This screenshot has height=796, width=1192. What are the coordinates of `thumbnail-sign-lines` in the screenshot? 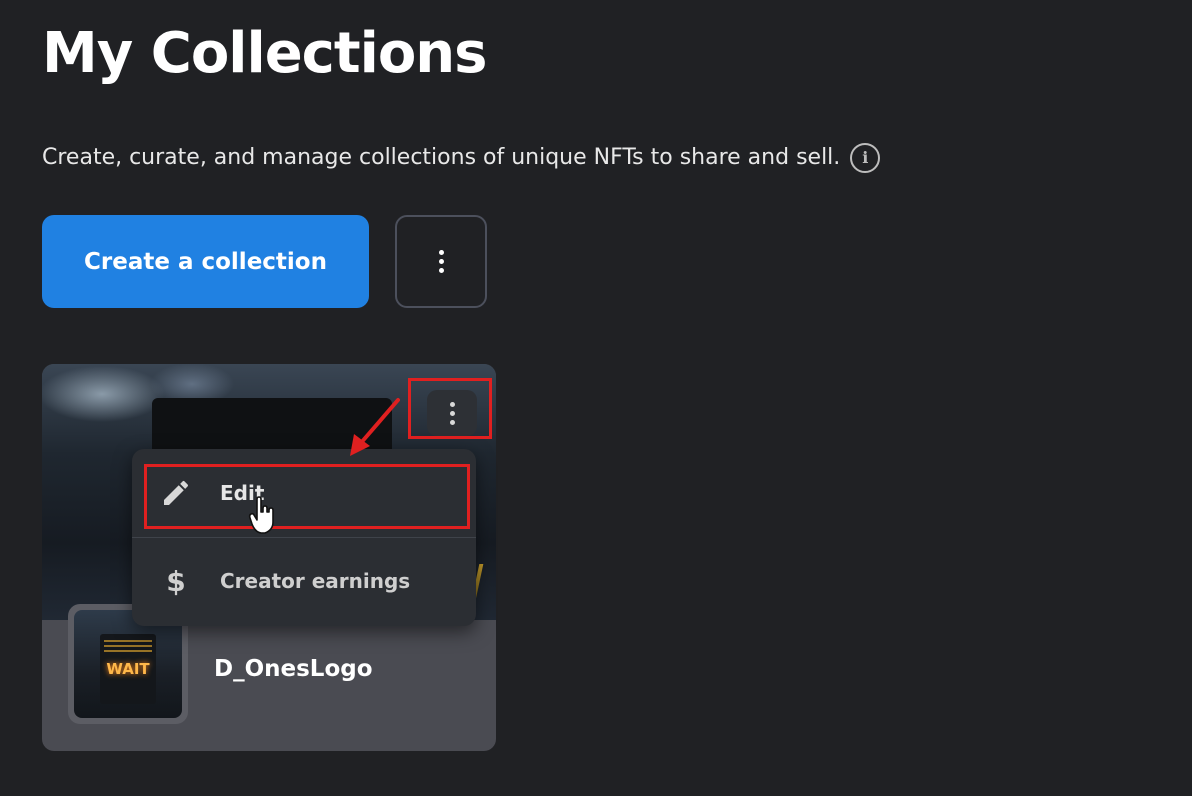 It's located at (128, 647).